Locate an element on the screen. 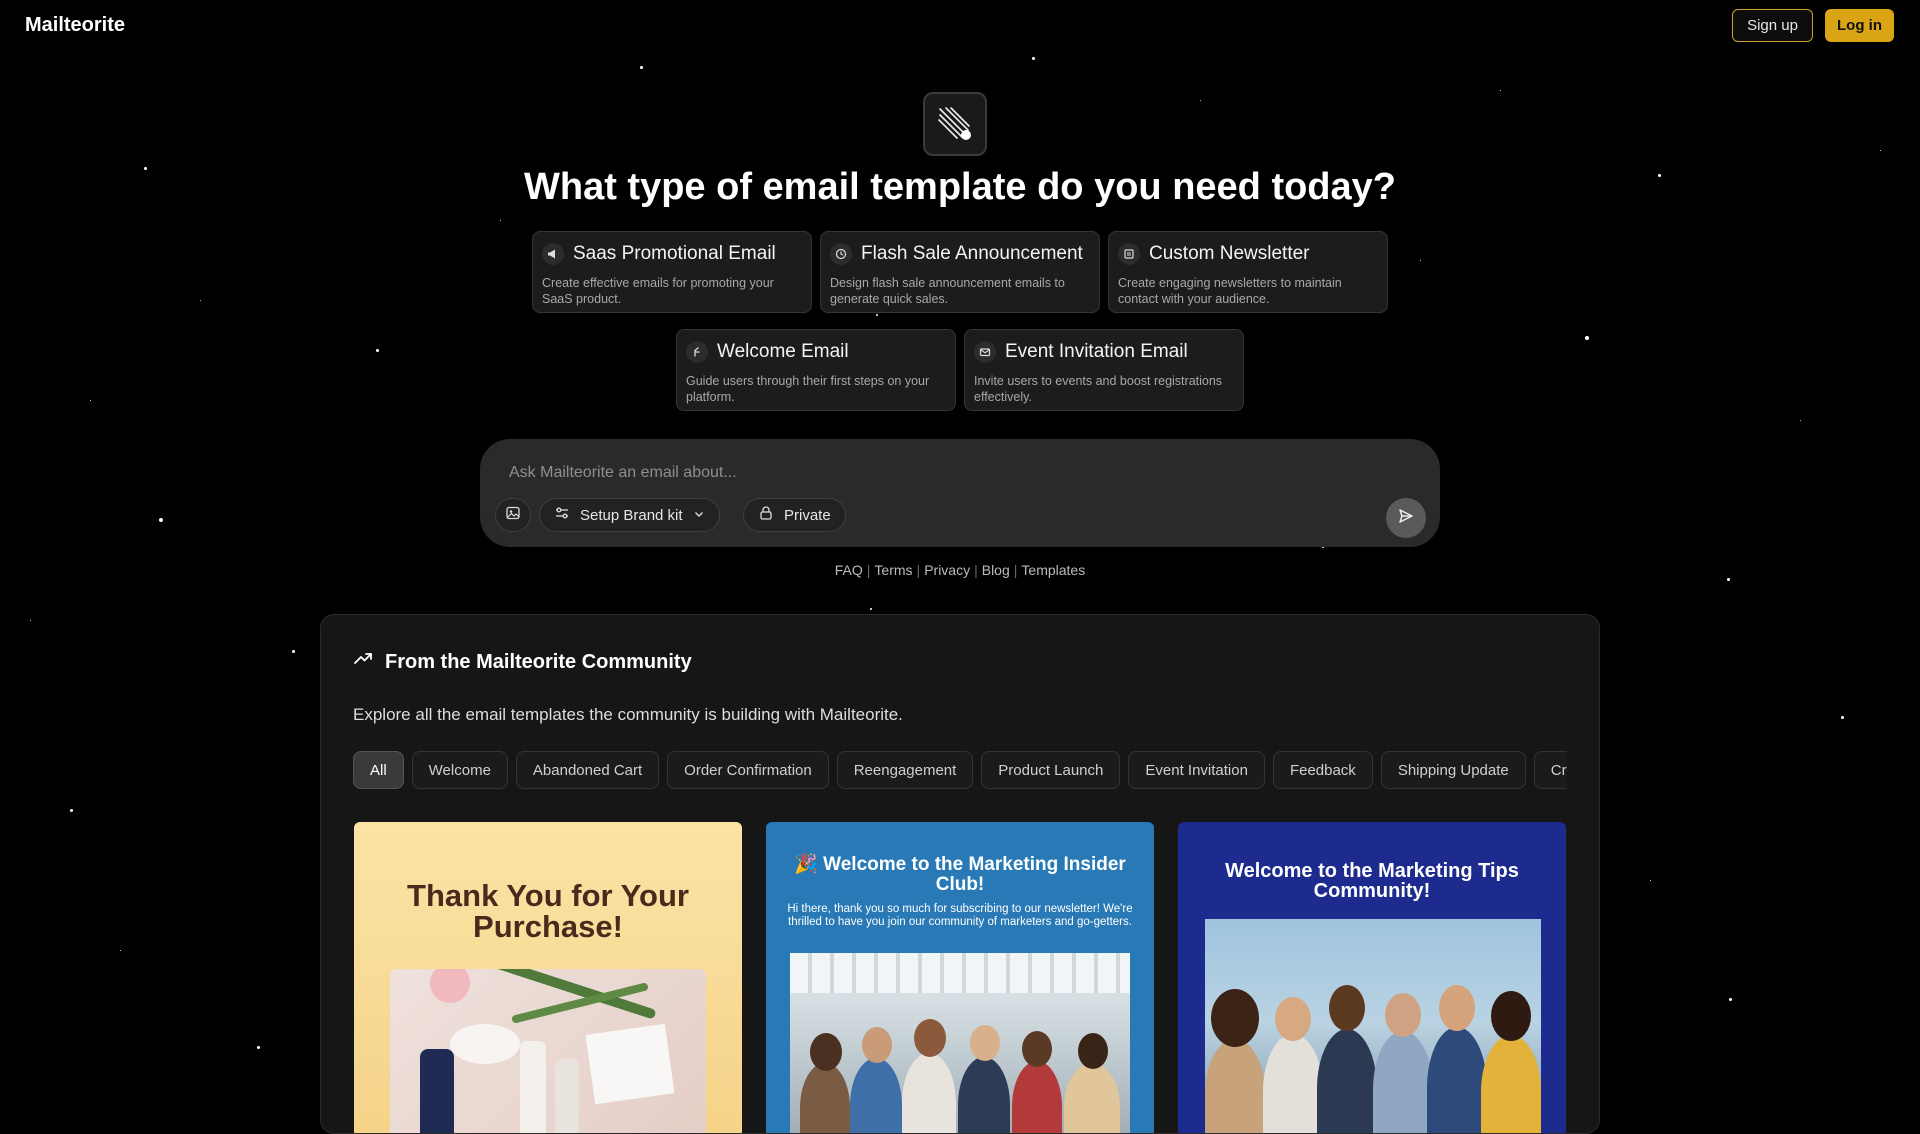 The width and height of the screenshot is (1920, 1134). filter-chip-all: All is located at coordinates (378, 770).